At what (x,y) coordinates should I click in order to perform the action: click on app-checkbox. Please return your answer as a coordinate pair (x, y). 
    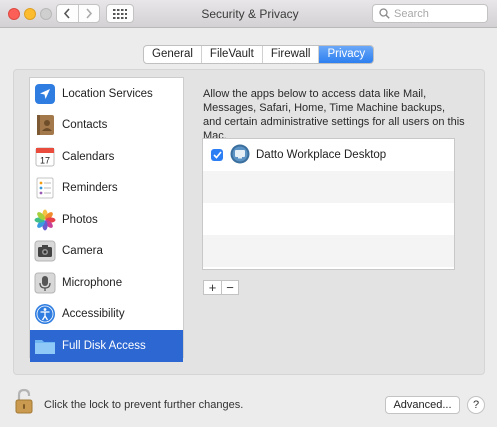
    Looking at the image, I should click on (217, 155).